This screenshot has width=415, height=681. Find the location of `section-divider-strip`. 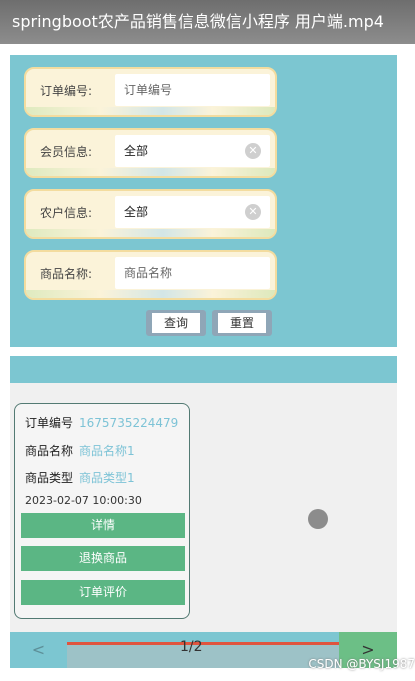

section-divider-strip is located at coordinates (203, 369).